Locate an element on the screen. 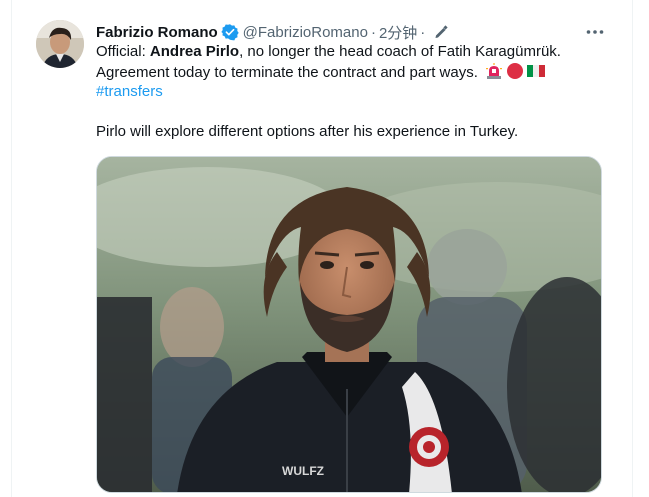 The image size is (649, 497). verified-badge-icon is located at coordinates (229, 32).